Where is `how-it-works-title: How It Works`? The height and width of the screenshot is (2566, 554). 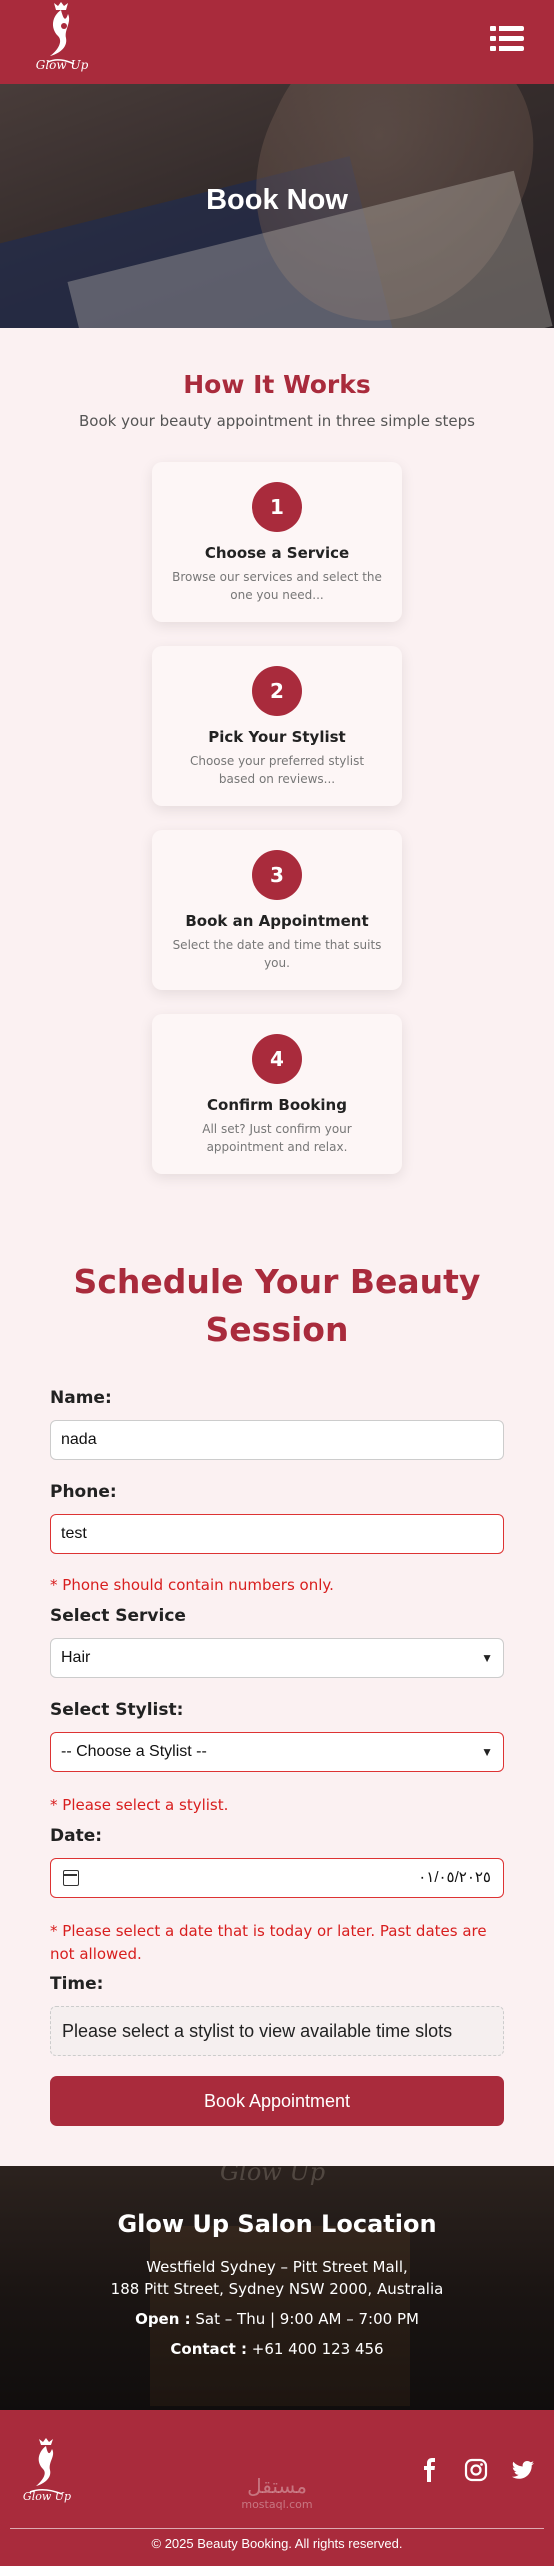 how-it-works-title: How It Works is located at coordinates (277, 384).